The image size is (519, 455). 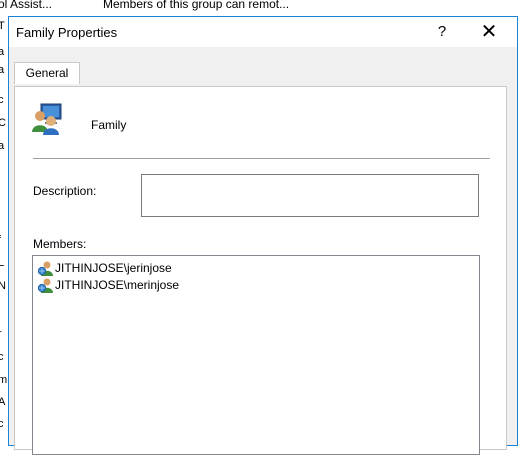 What do you see at coordinates (489, 32) in the screenshot?
I see `close-button: ✕` at bounding box center [489, 32].